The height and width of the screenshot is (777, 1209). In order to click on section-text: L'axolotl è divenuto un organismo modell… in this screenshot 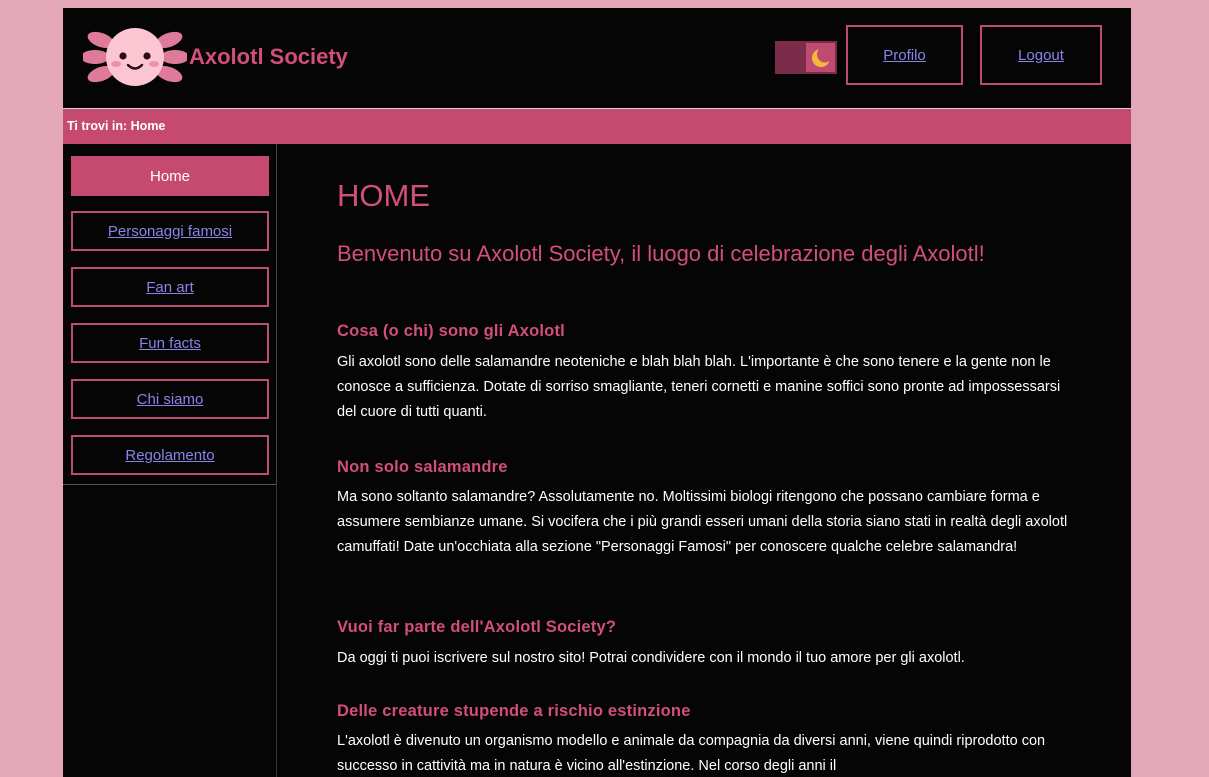, I will do `click(691, 753)`.